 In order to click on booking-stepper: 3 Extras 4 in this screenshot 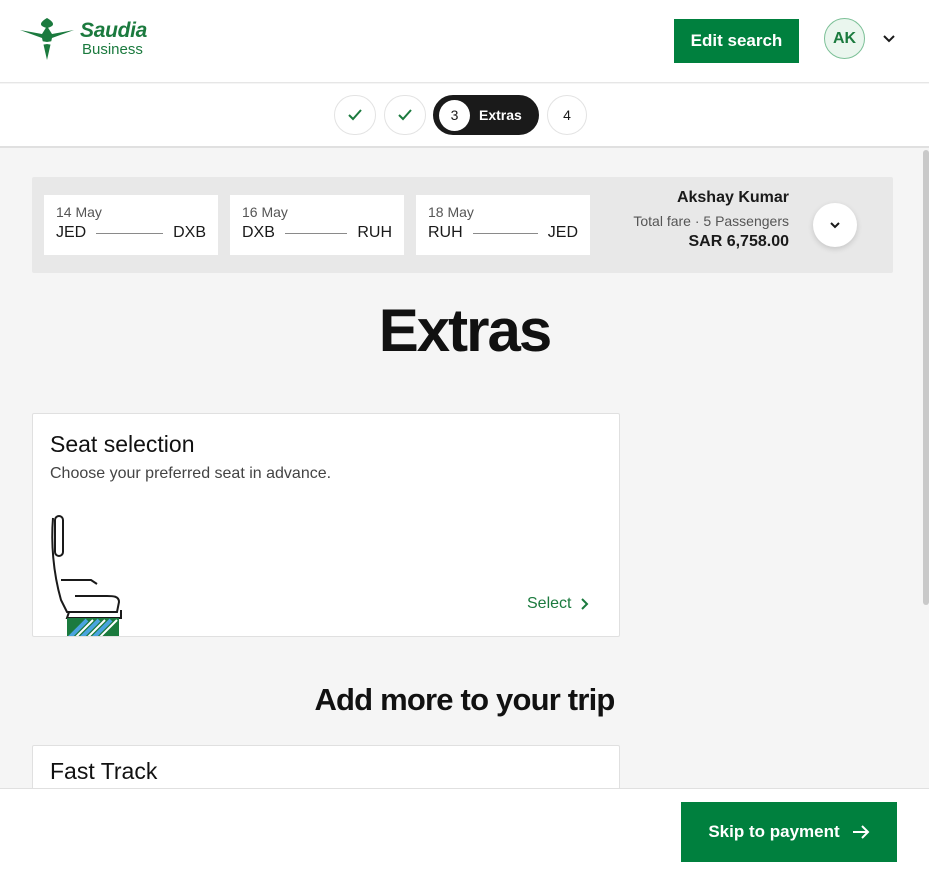, I will do `click(464, 116)`.